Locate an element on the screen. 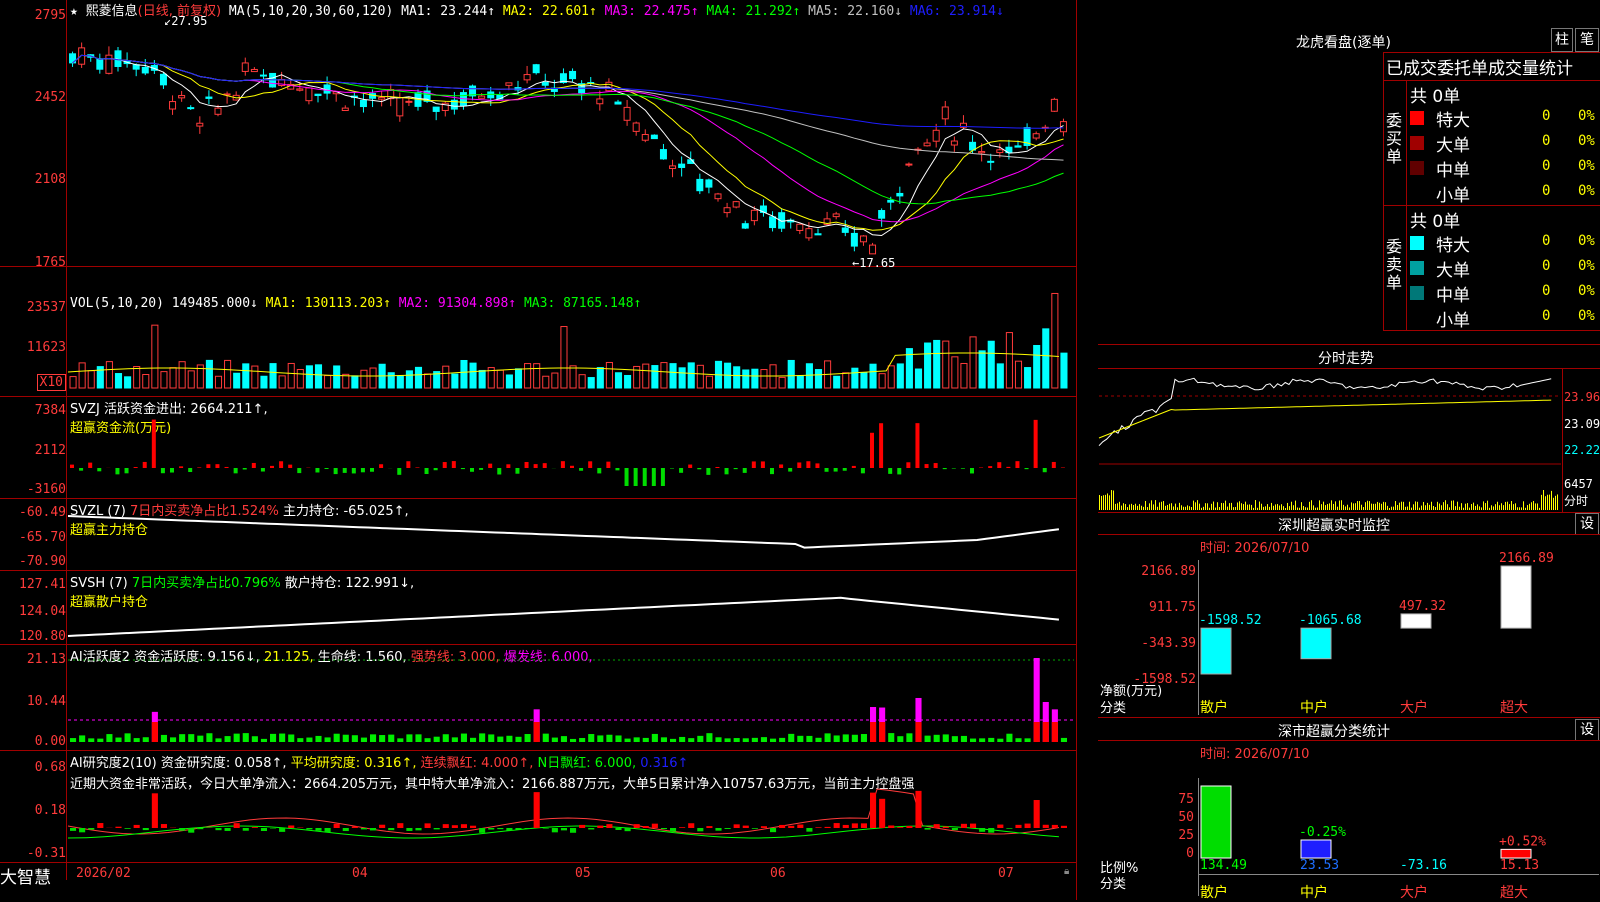  row-name: 大单 is located at coordinates (1453, 143).